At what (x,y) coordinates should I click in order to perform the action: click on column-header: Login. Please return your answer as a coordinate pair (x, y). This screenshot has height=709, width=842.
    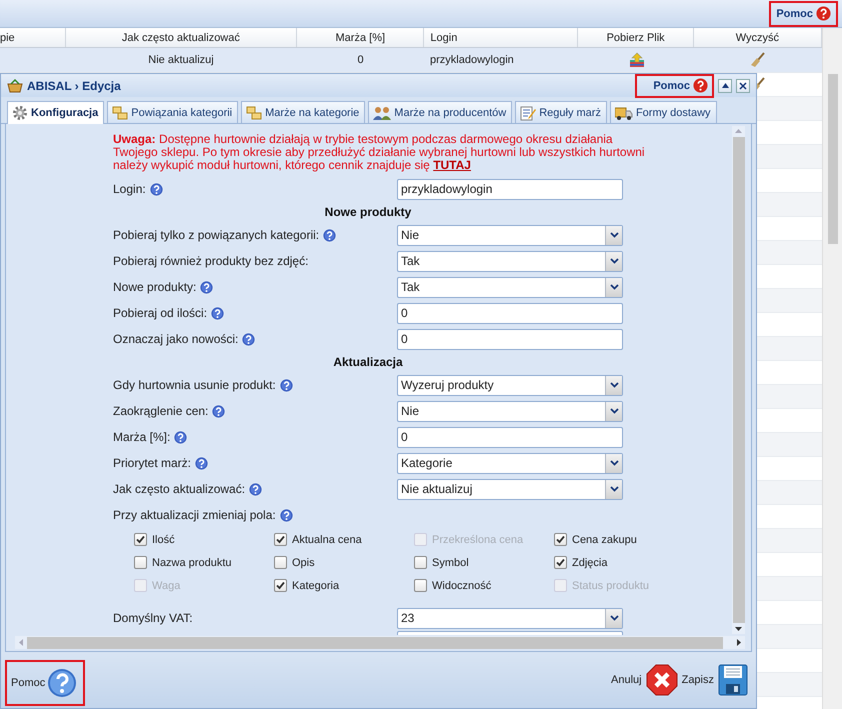
    Looking at the image, I should click on (501, 37).